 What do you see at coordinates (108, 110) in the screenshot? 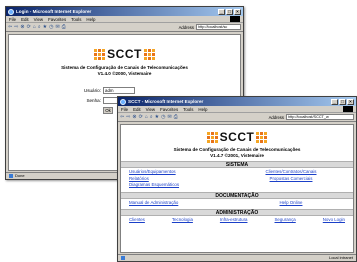
I see `ok-button: Ok` at bounding box center [108, 110].